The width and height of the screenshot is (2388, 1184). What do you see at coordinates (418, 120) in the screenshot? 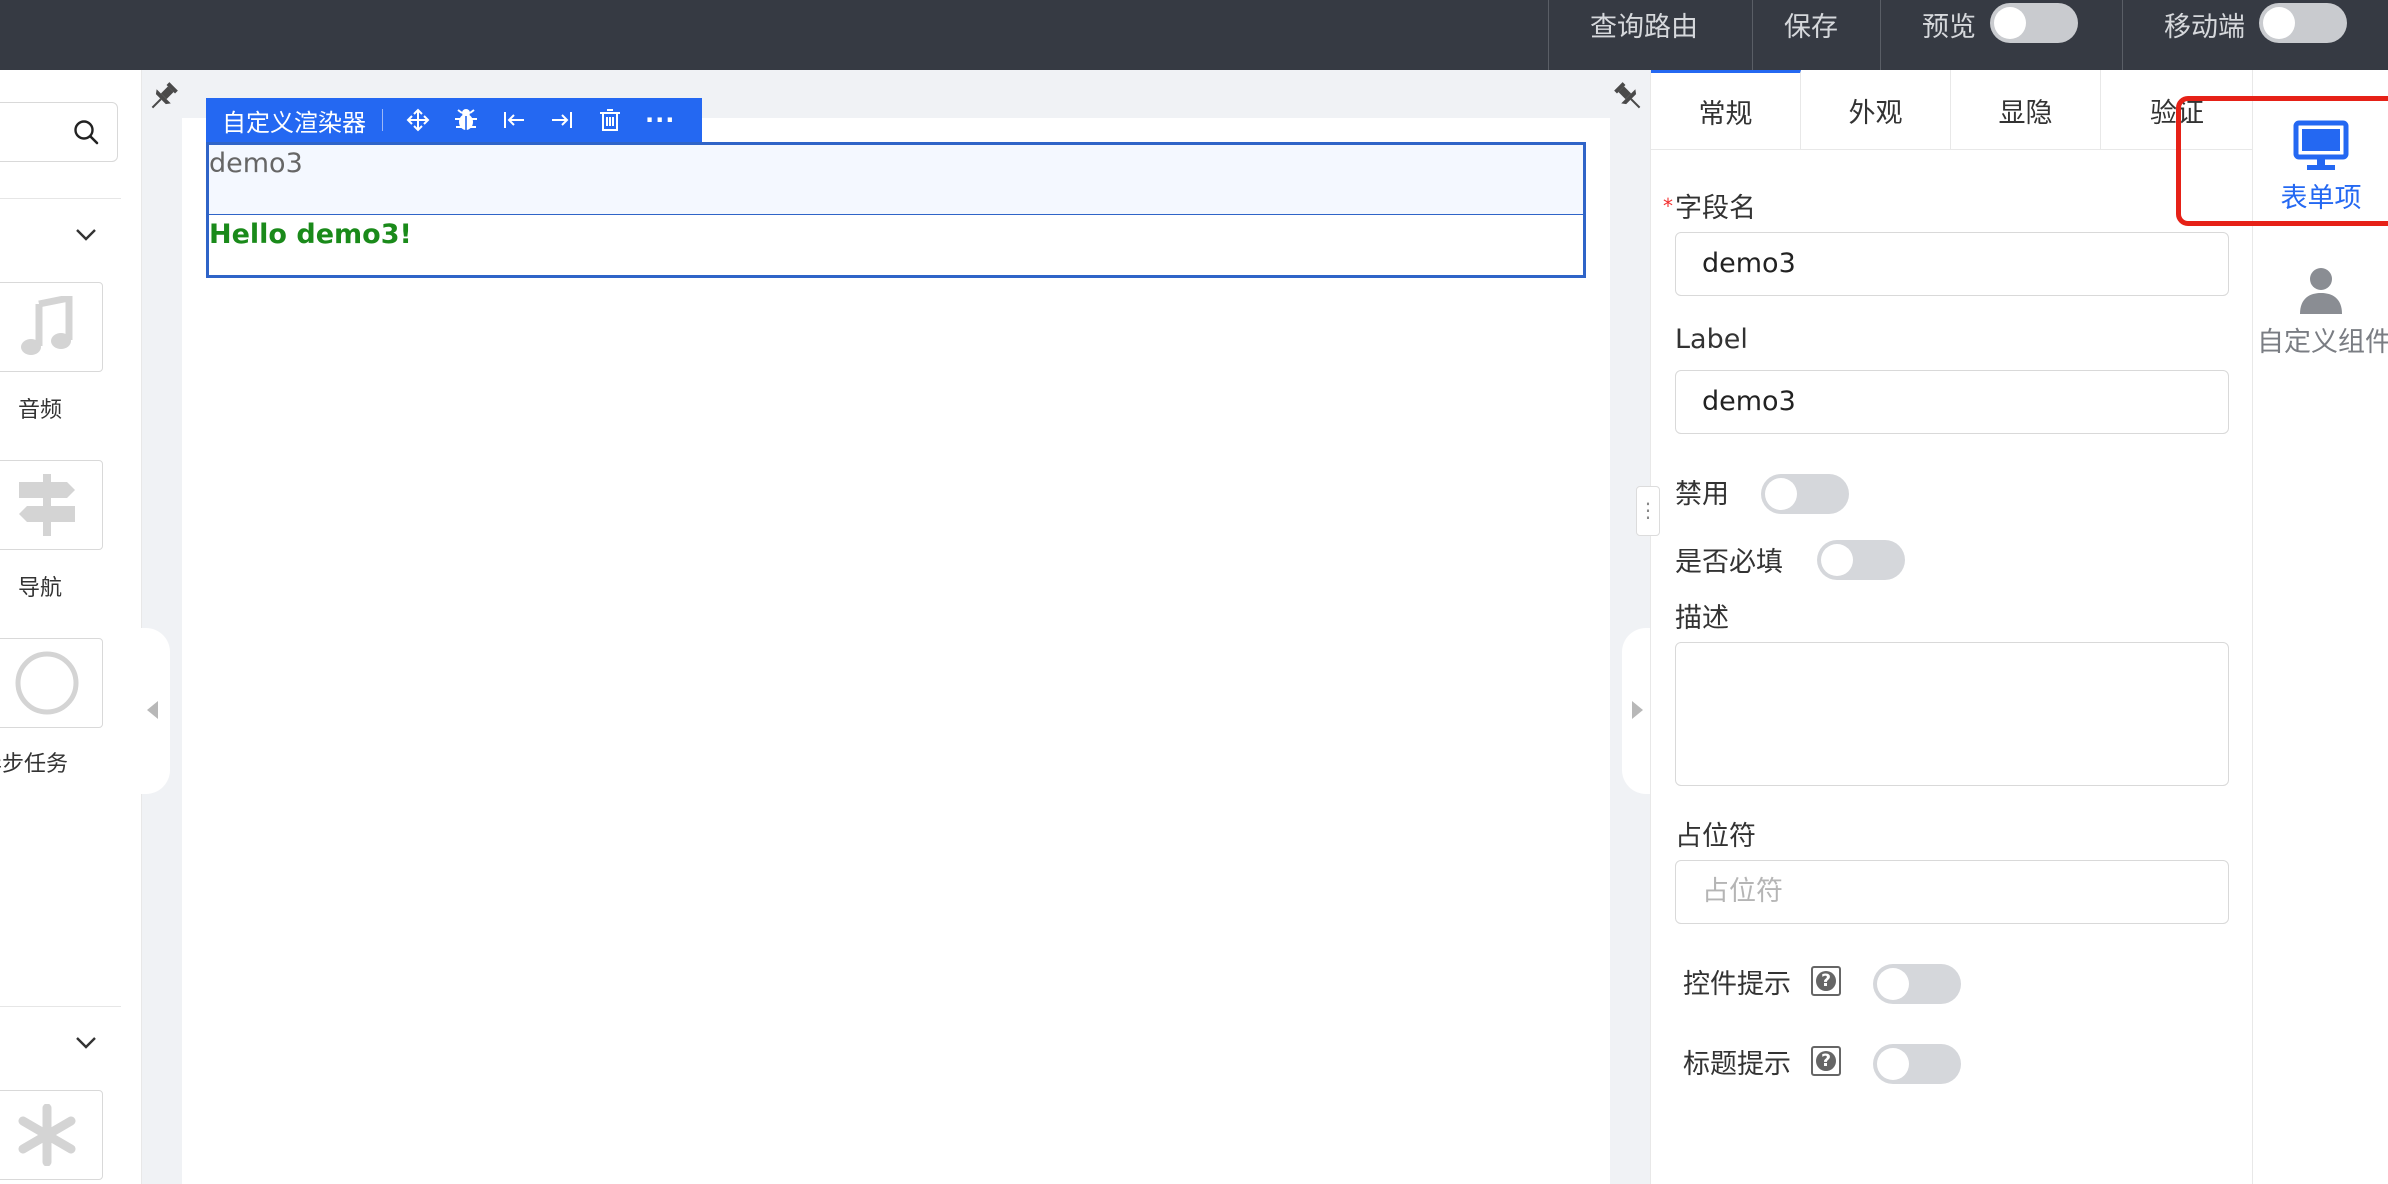
I see `move-icon` at bounding box center [418, 120].